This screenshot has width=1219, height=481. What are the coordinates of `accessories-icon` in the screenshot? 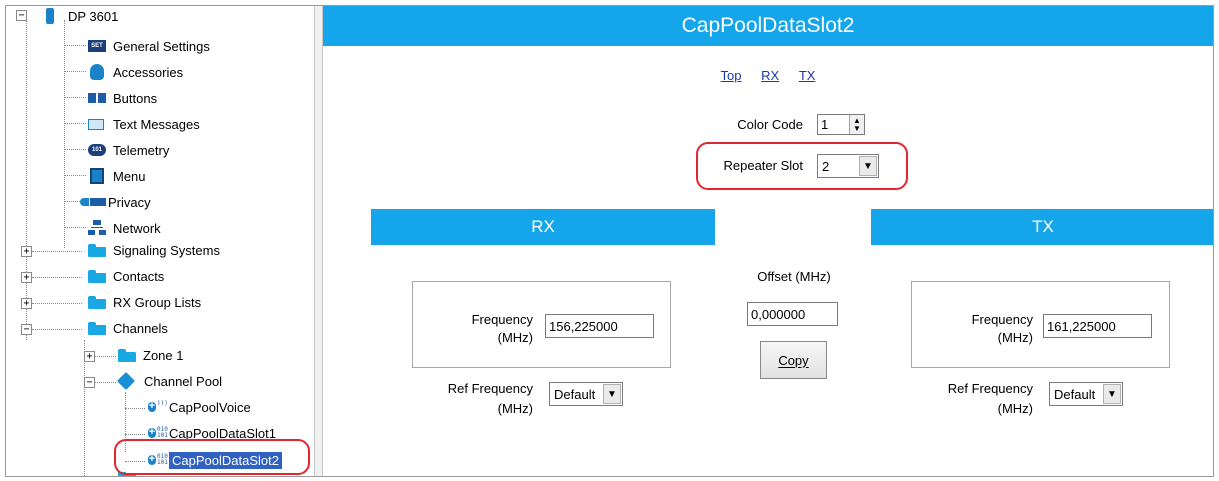 It's located at (97, 72).